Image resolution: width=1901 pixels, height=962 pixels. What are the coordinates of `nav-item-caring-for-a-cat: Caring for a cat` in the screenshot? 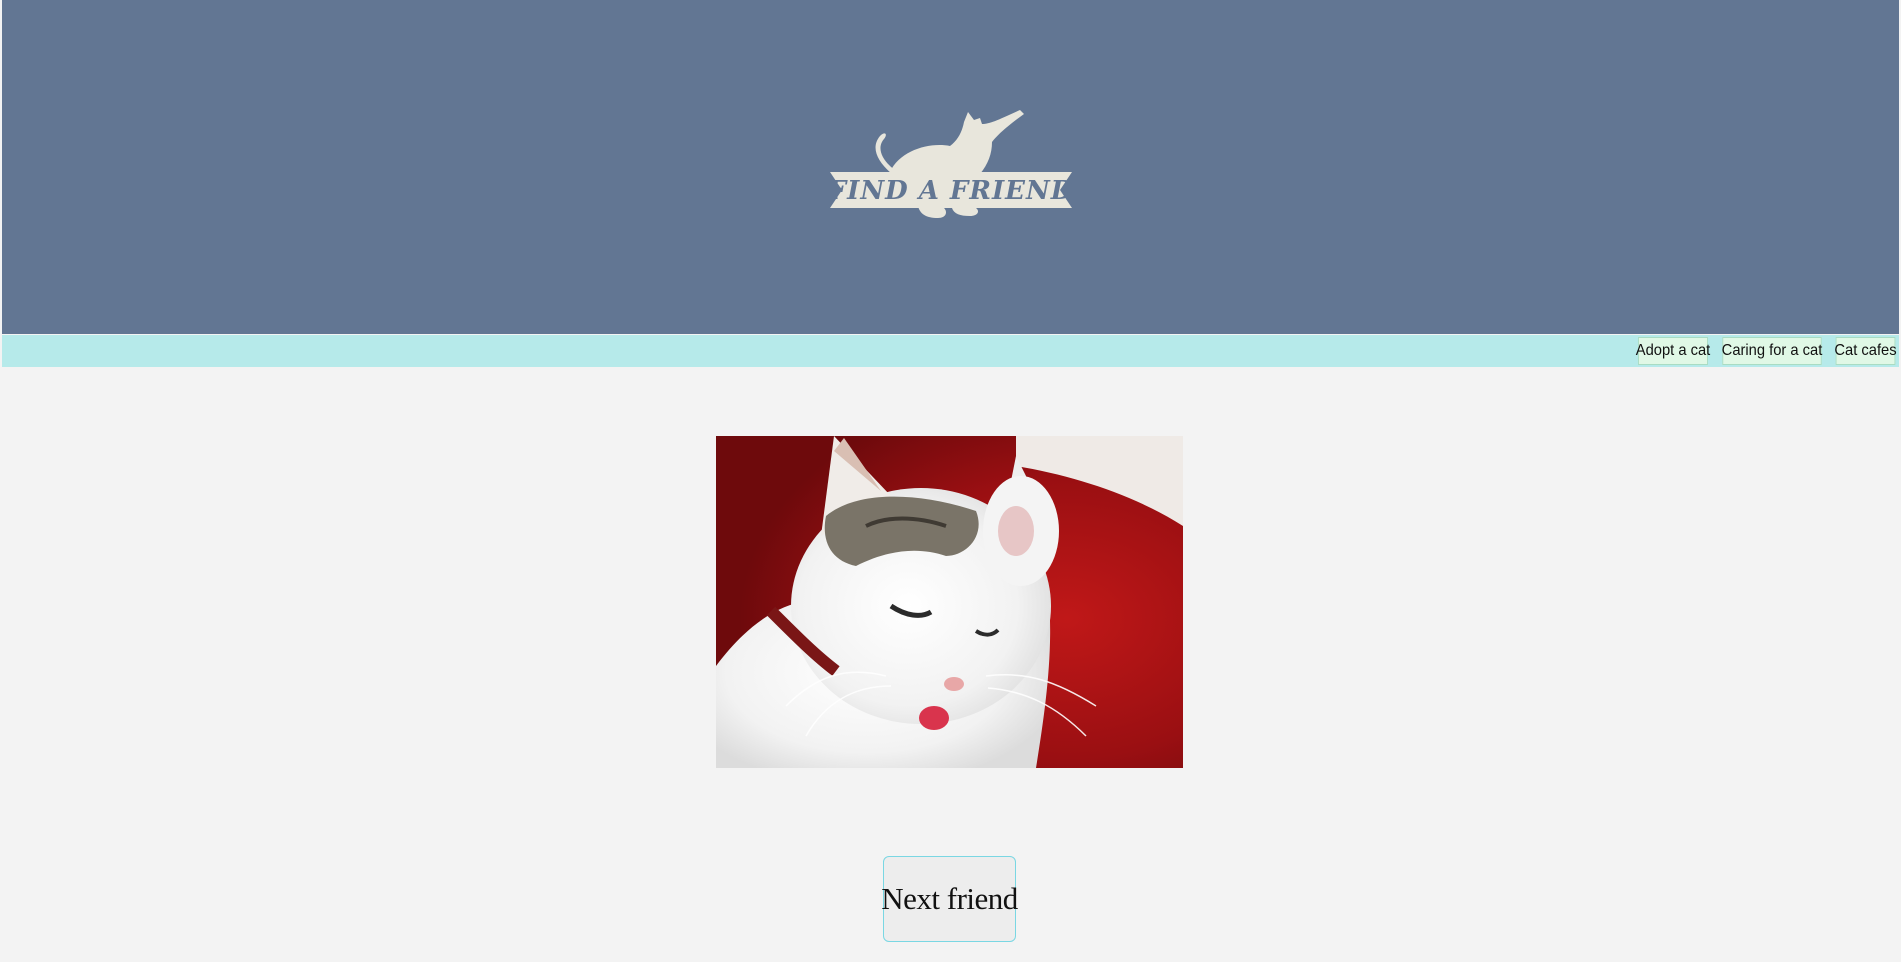 It's located at (1772, 351).